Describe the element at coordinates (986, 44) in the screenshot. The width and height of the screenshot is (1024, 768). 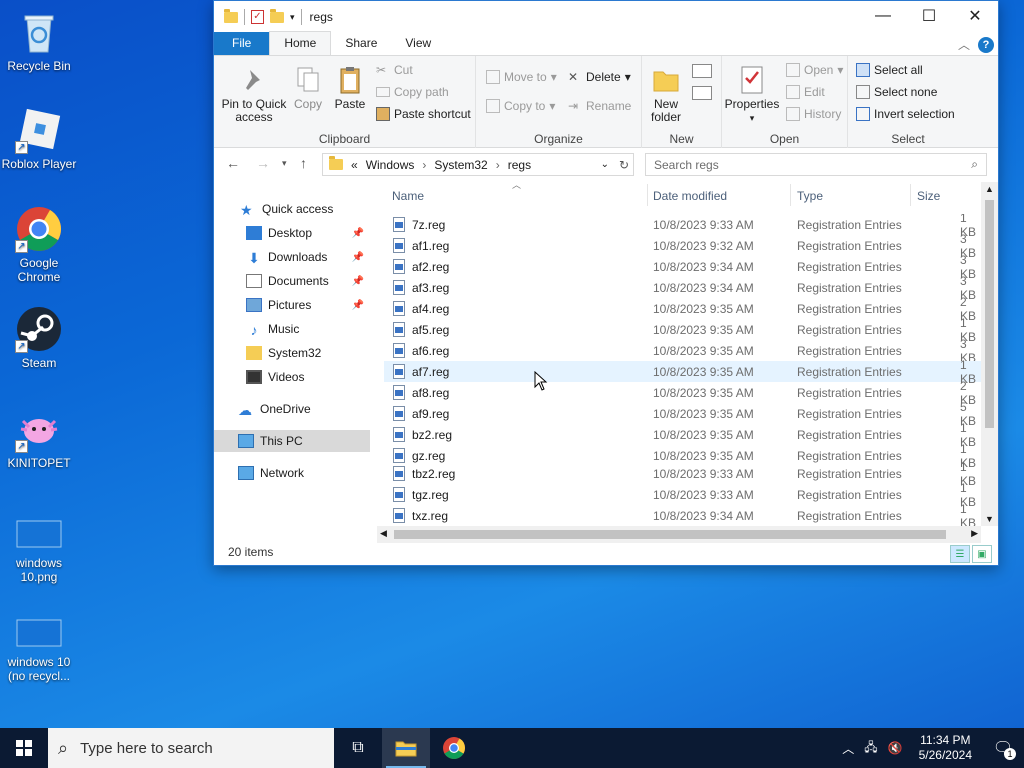
I see `help-icon: ?` at that location.